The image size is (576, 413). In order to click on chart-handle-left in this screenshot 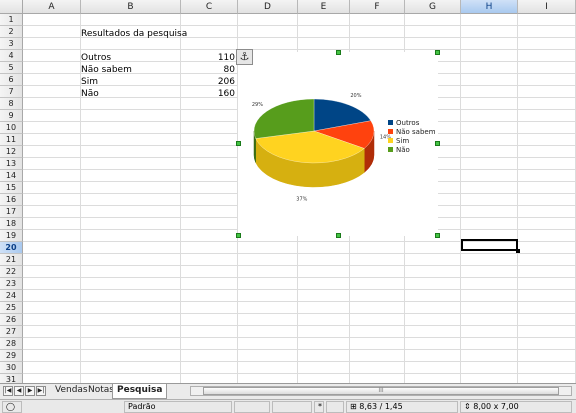, I will do `click(238, 143)`.